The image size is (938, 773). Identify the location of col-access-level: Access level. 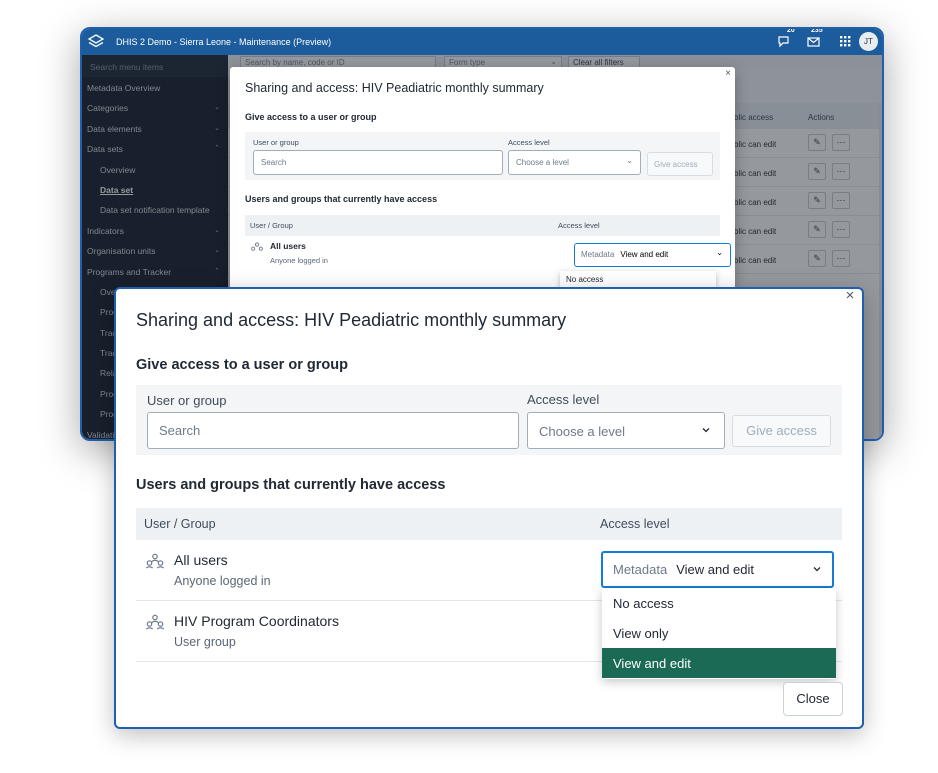
(635, 524).